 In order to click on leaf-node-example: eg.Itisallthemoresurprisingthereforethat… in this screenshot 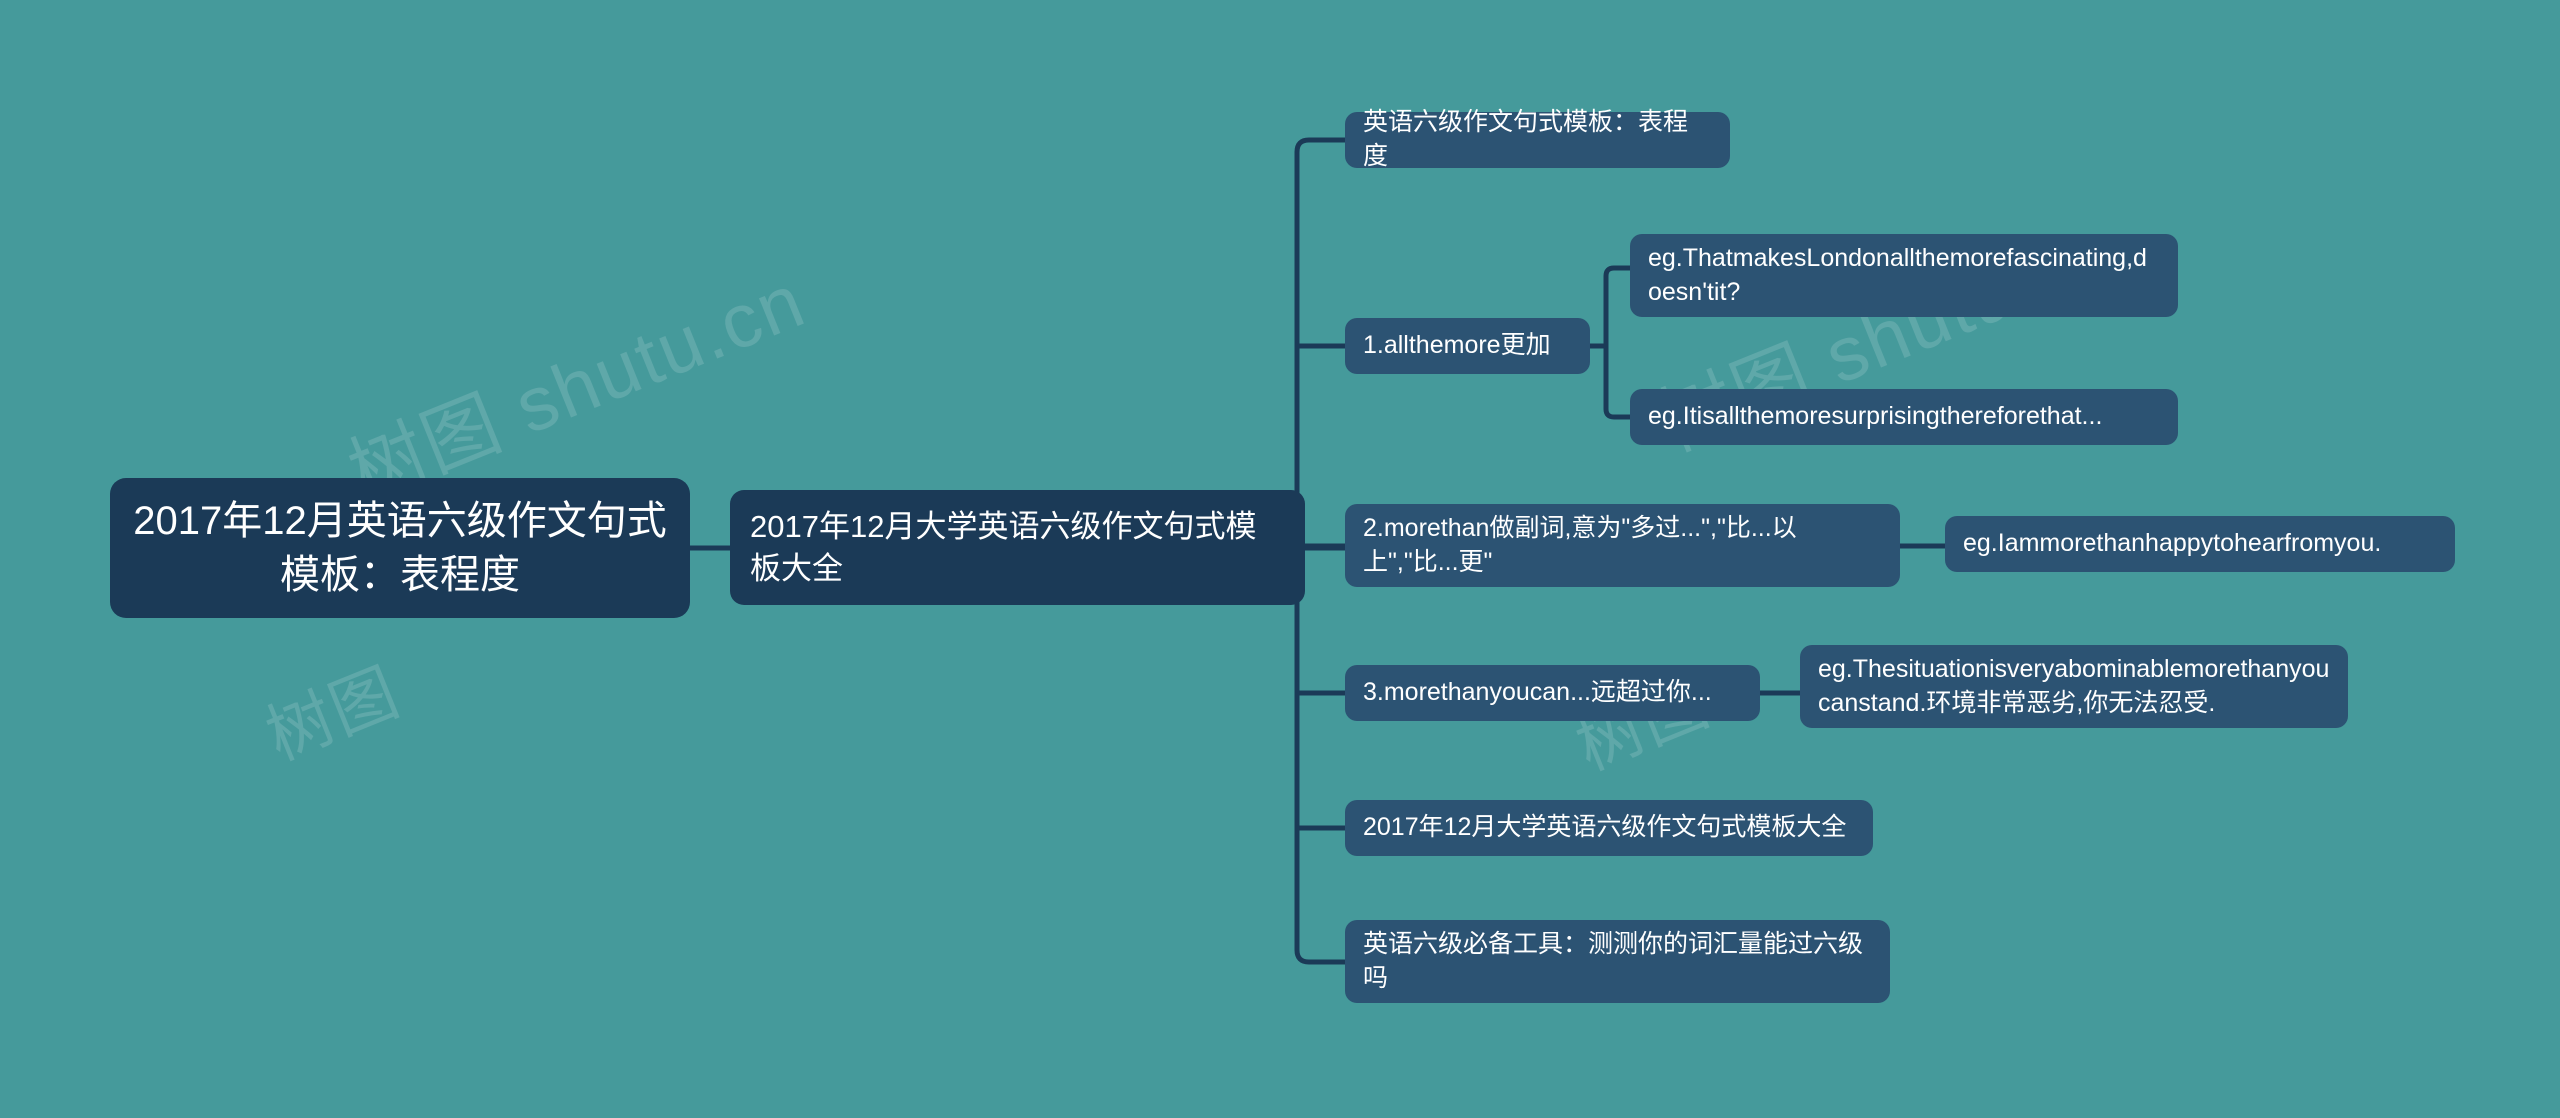, I will do `click(1904, 417)`.